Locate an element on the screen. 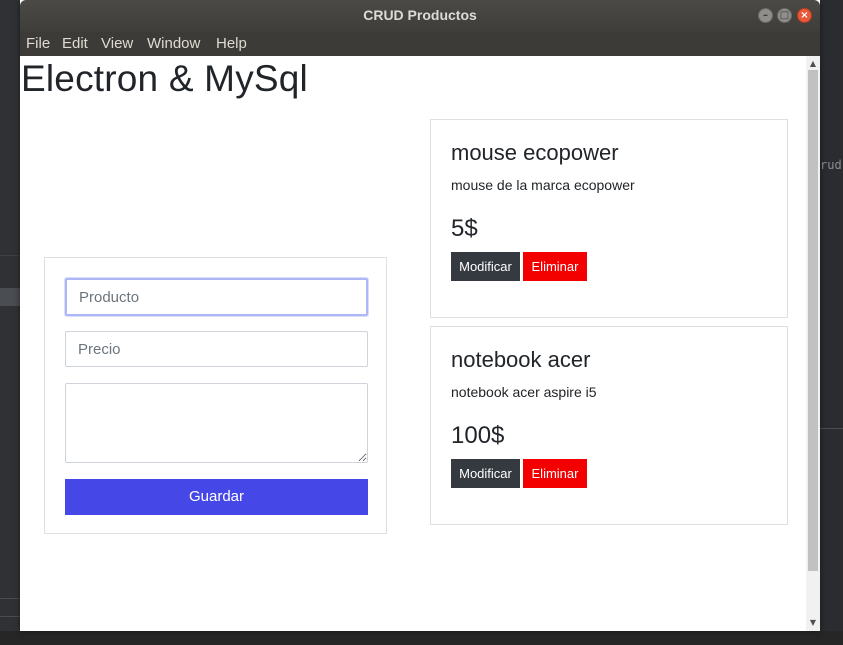  menu-help: Help is located at coordinates (231, 43).